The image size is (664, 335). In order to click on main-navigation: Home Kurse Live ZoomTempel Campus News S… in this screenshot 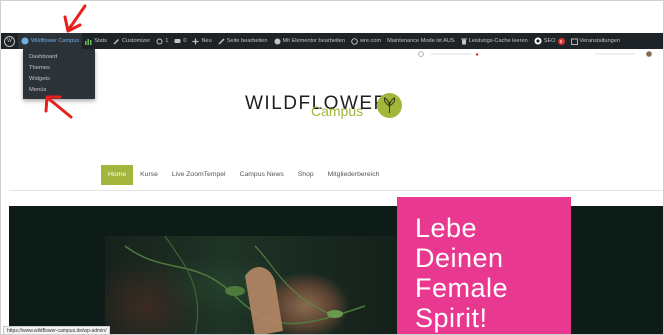, I will do `click(243, 175)`.